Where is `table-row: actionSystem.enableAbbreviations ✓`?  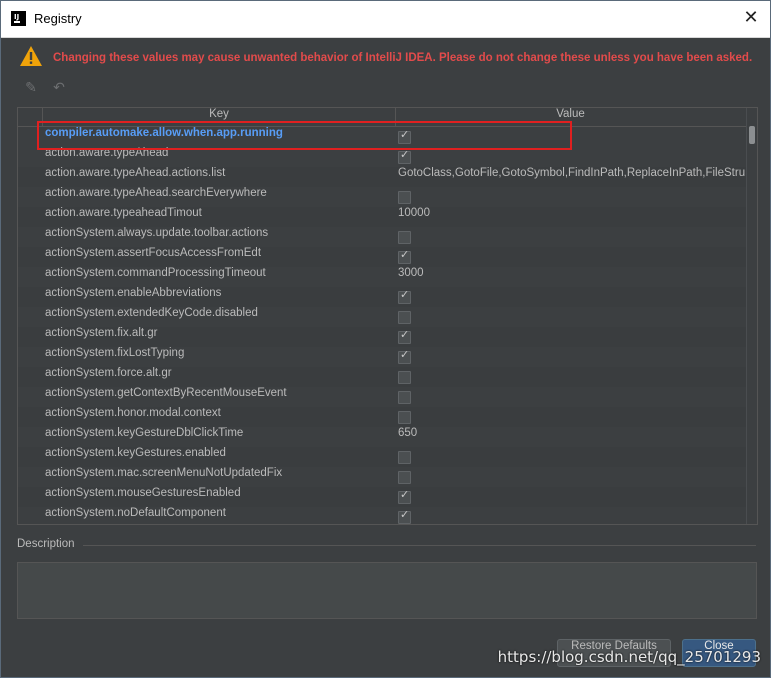
table-row: actionSystem.enableAbbreviations ✓ is located at coordinates (382, 297).